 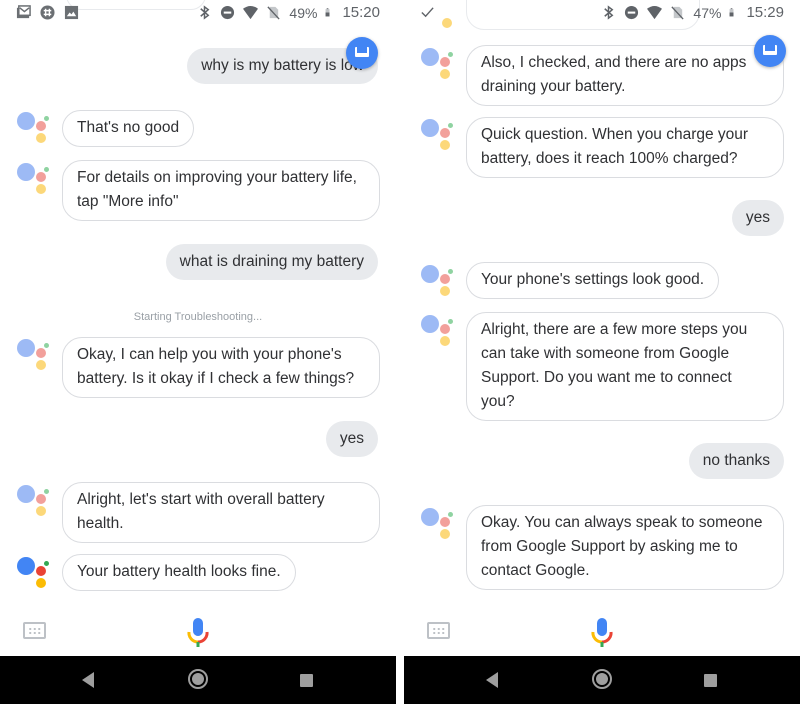 I want to click on user-message: what is draining my battery, so click(x=271, y=262).